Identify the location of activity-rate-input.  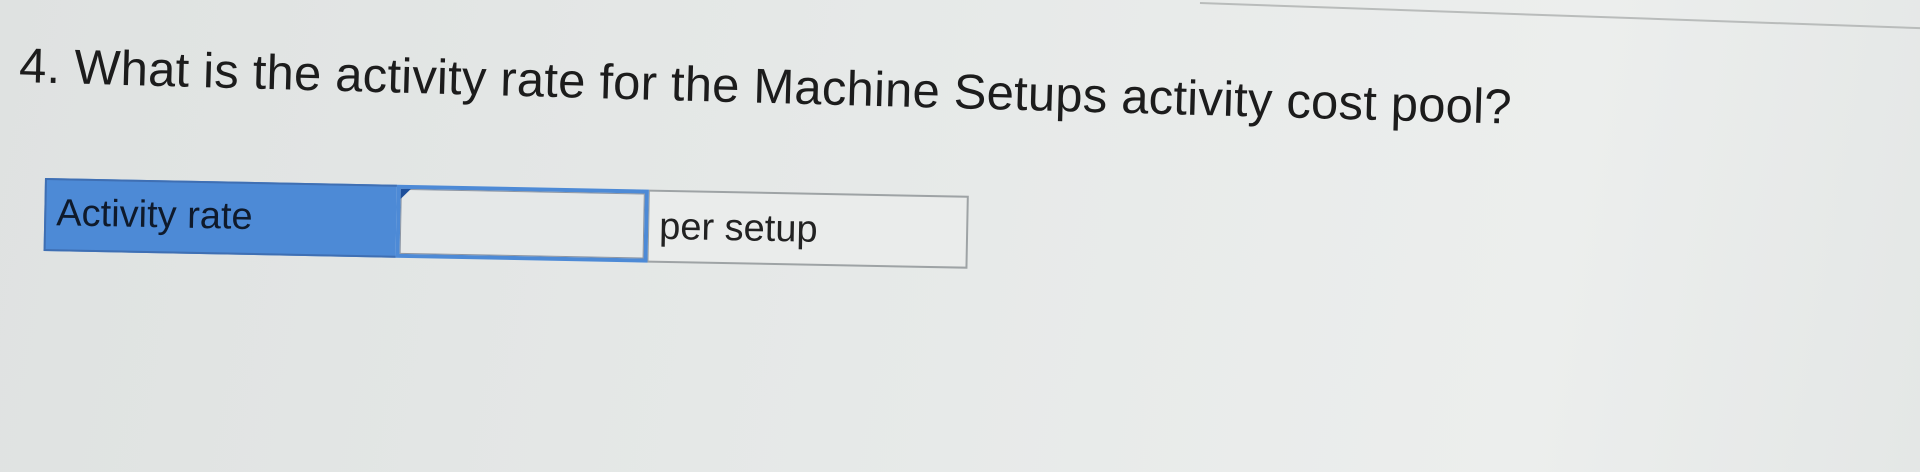
(522, 223).